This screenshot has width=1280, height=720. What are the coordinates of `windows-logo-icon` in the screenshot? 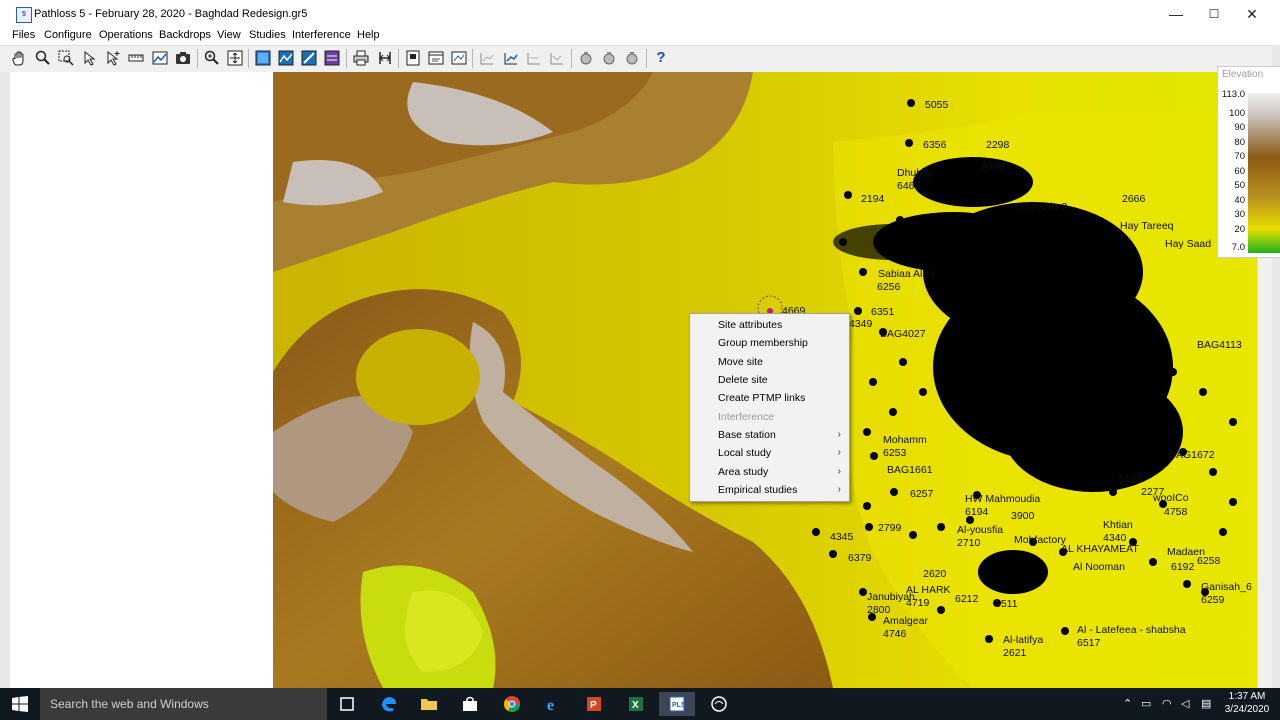 It's located at (20, 704).